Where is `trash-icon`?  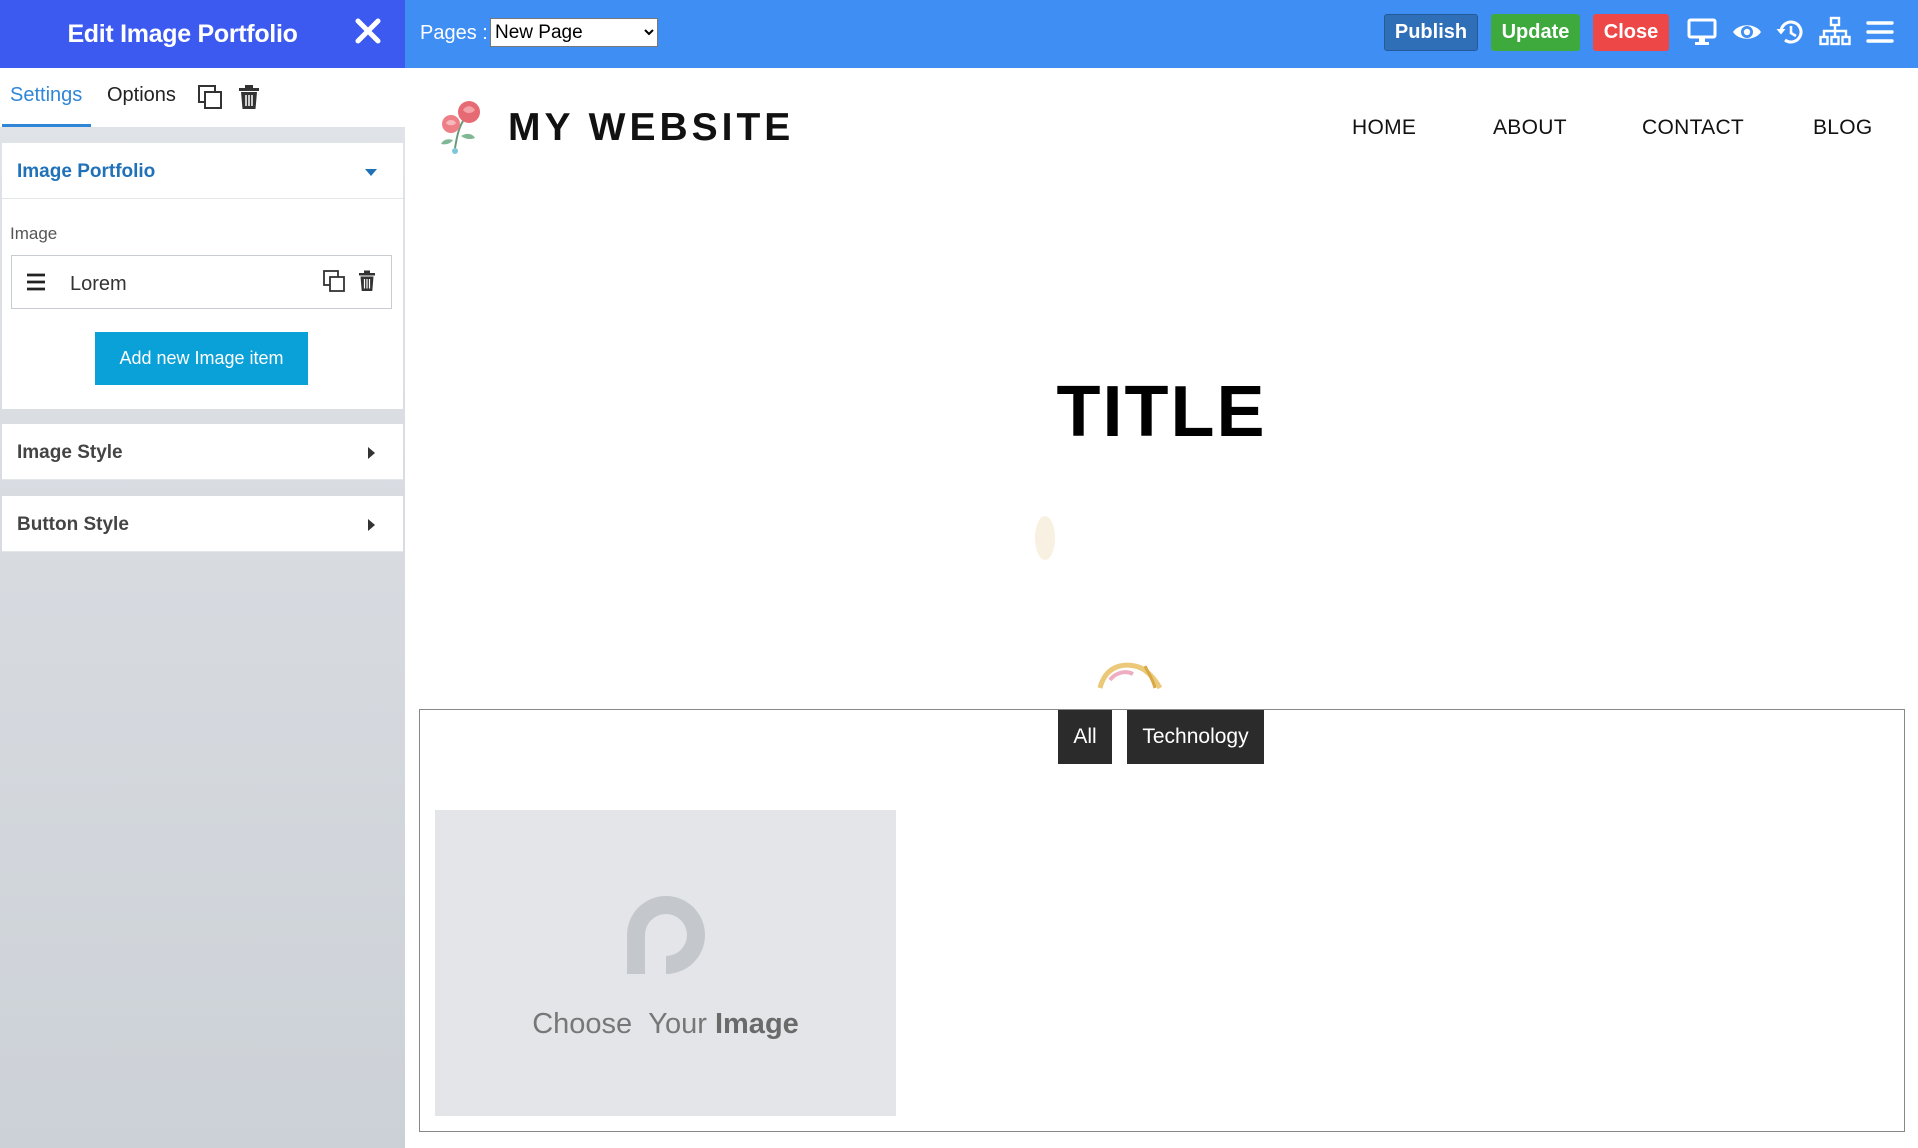 trash-icon is located at coordinates (249, 97).